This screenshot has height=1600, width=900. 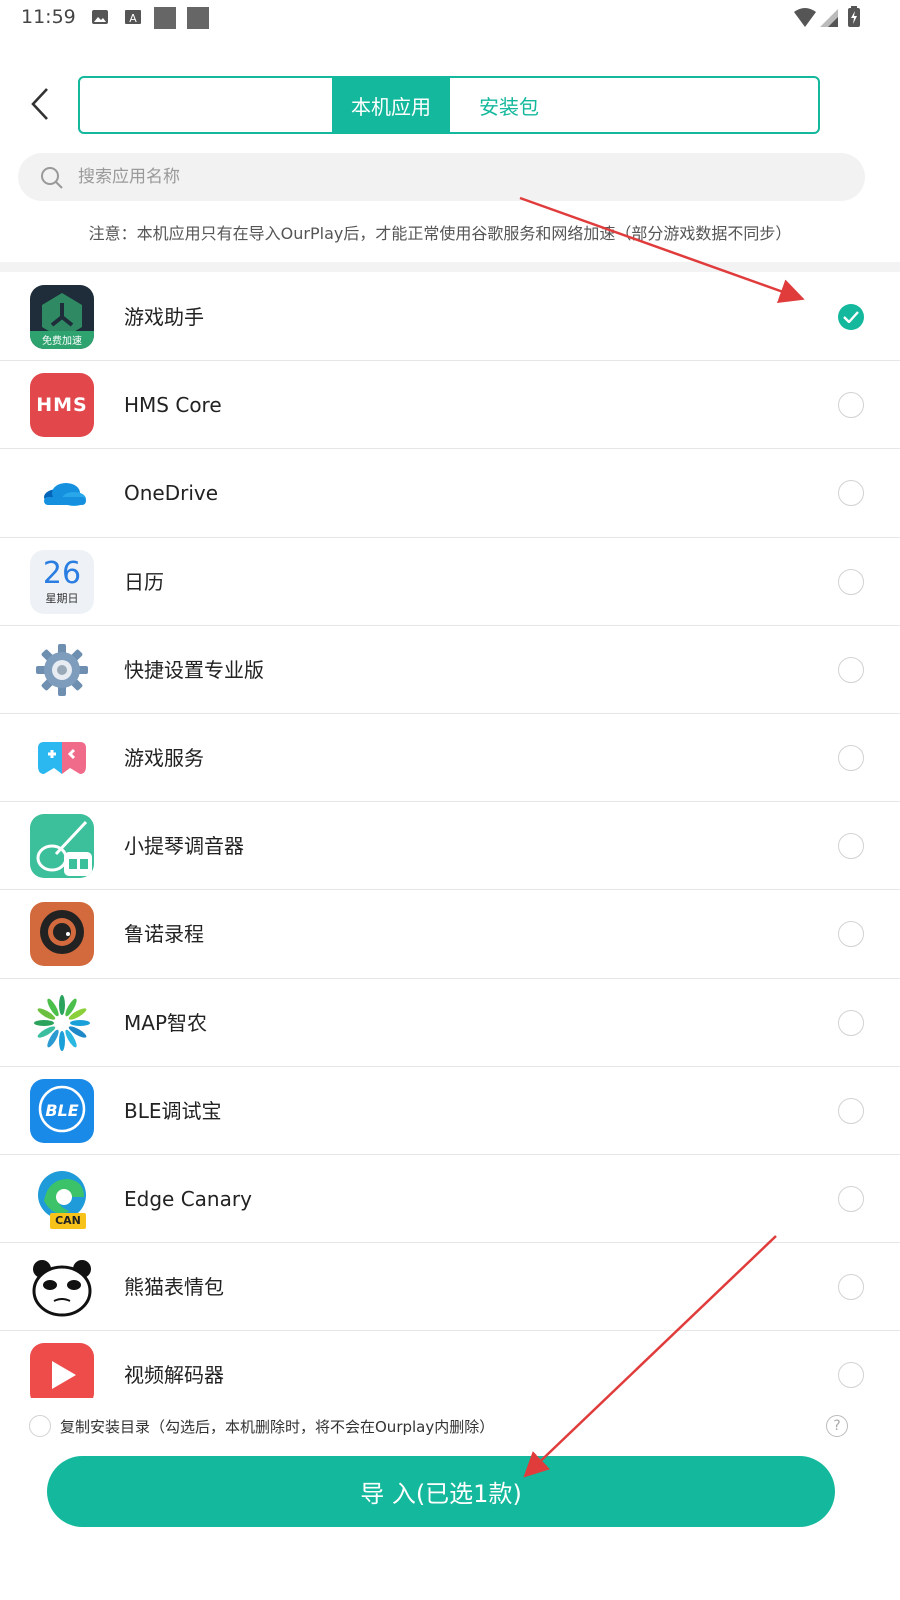 I want to click on chevron-left-icon, so click(x=39, y=104).